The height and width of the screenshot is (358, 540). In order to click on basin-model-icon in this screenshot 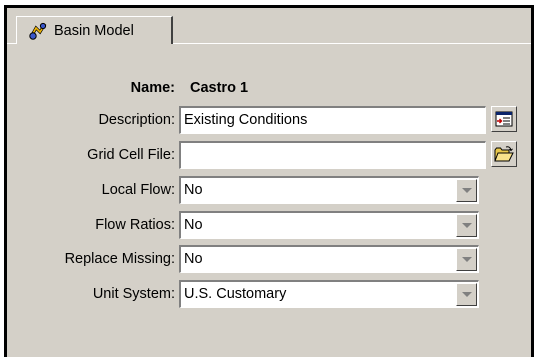, I will do `click(38, 31)`.